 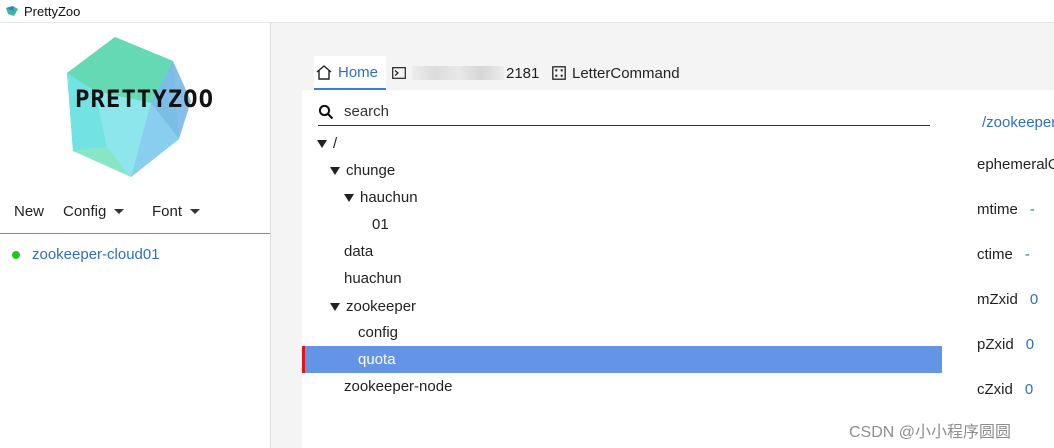 What do you see at coordinates (626, 73) in the screenshot?
I see `tab-letter-command-label: LetterCommand` at bounding box center [626, 73].